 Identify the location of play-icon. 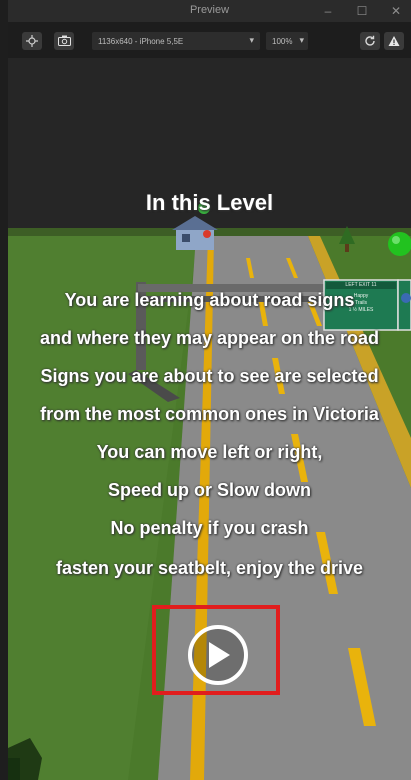
(219, 655).